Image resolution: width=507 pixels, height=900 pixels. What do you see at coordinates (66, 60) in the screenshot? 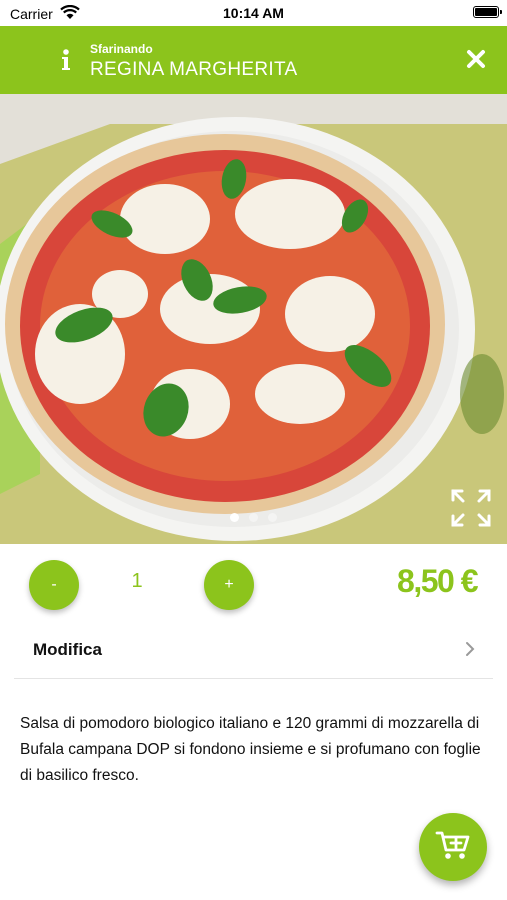
I see `info-icon` at bounding box center [66, 60].